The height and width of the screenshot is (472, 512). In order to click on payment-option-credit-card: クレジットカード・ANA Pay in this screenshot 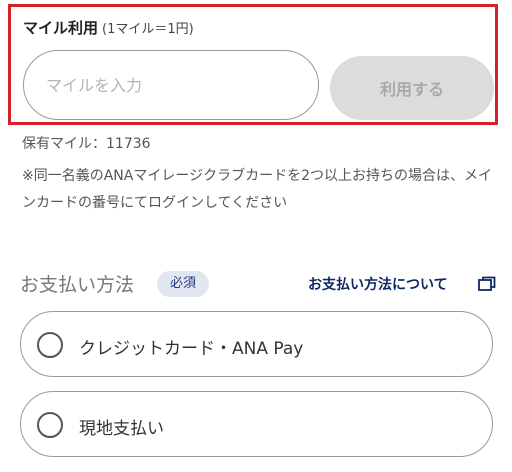, I will do `click(256, 344)`.